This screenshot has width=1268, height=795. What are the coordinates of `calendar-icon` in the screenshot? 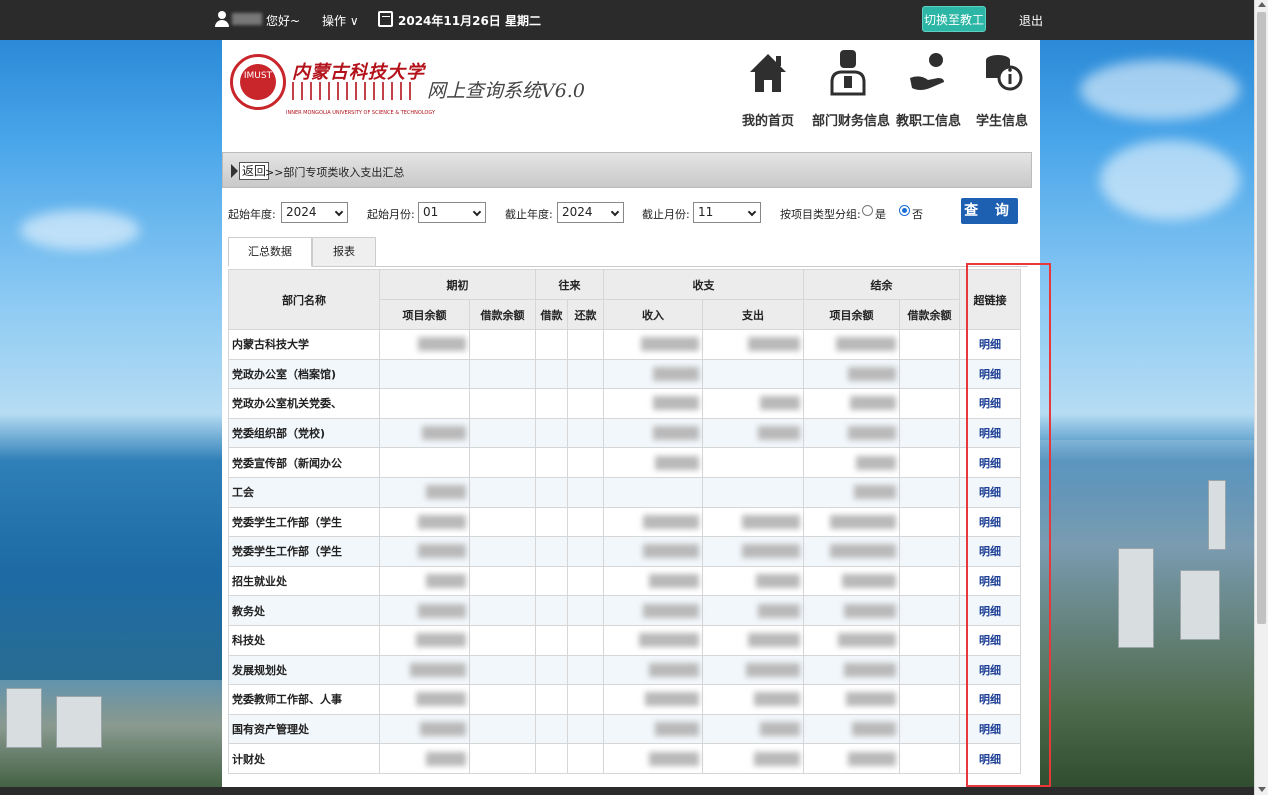 It's located at (385, 19).